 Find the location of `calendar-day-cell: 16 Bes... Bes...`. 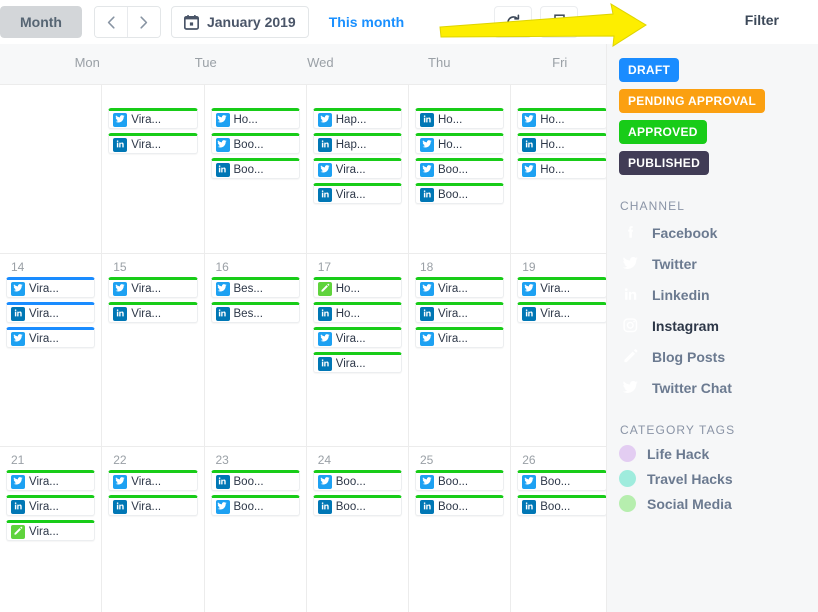

calendar-day-cell: 16 Bes... Bes... is located at coordinates (256, 350).